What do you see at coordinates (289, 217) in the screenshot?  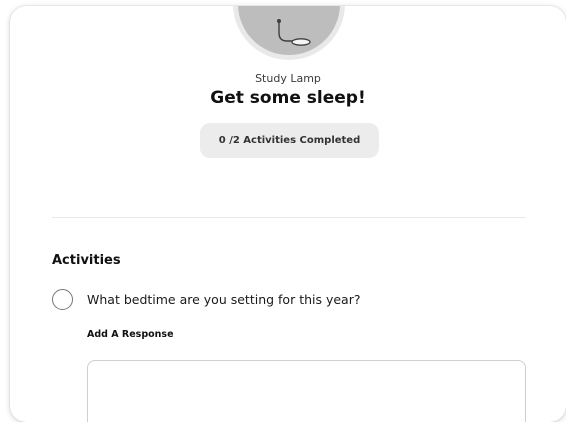 I see `section-divider` at bounding box center [289, 217].